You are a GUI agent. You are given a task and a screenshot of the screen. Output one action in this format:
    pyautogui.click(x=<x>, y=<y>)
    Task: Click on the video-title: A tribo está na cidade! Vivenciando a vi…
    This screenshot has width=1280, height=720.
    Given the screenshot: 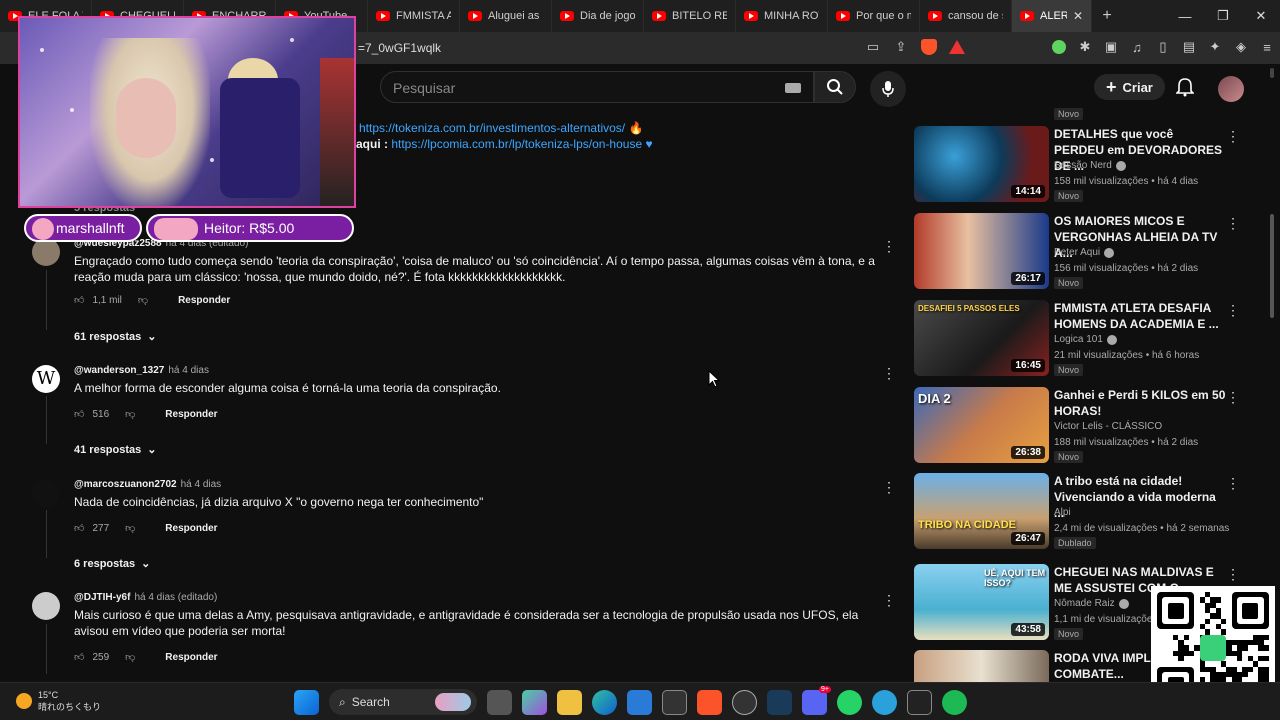 What is the action you would take?
    pyautogui.click(x=1140, y=497)
    